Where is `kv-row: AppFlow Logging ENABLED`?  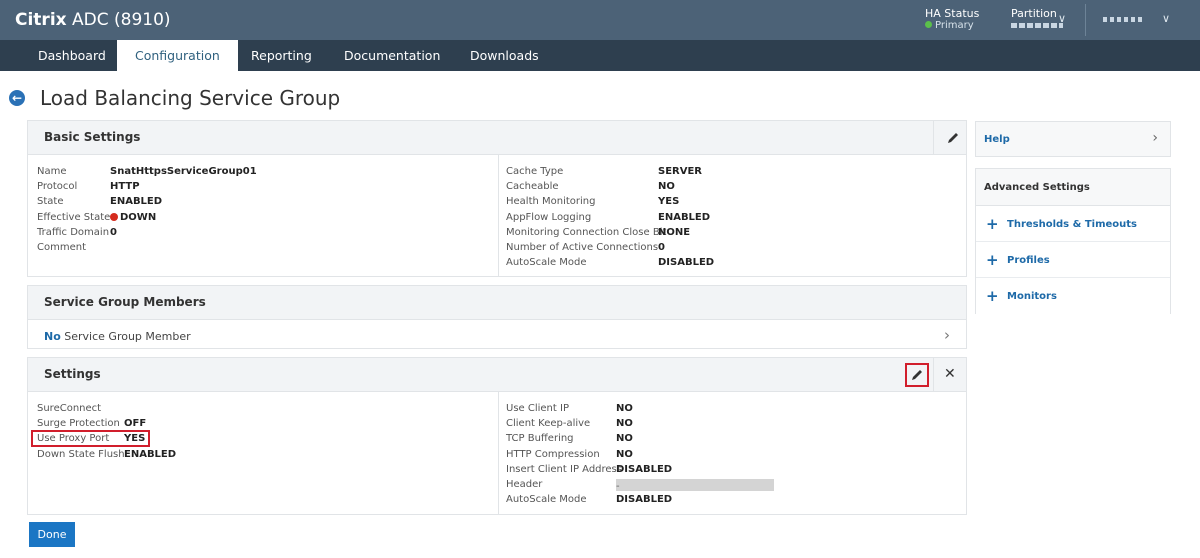 kv-row: AppFlow Logging ENABLED is located at coordinates (608, 217).